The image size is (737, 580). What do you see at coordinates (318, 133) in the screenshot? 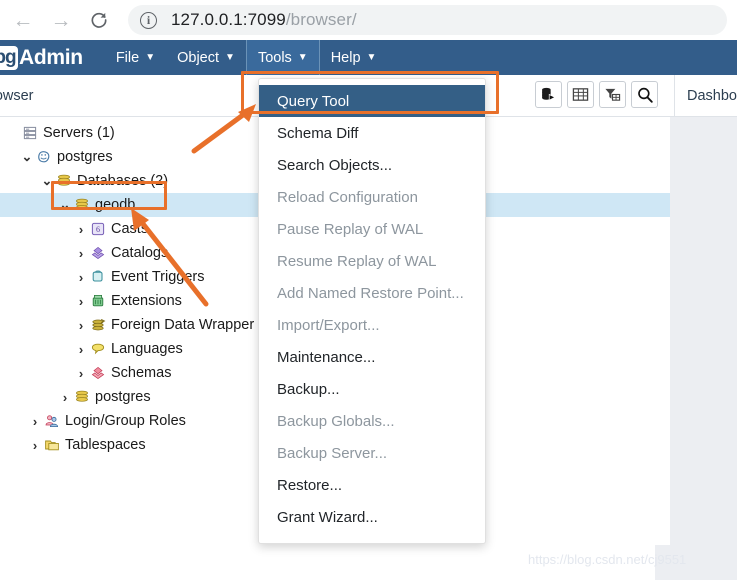
I see `menu-item-label: Schema Diff` at bounding box center [318, 133].